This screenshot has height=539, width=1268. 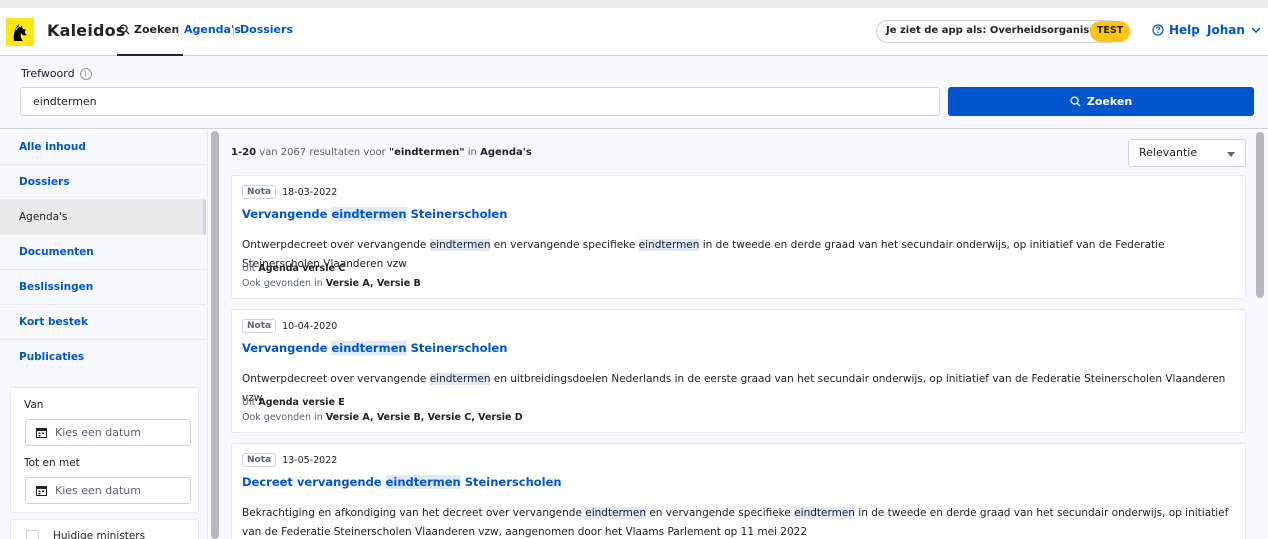 I want to click on search-button: Zoeken, so click(x=1101, y=101).